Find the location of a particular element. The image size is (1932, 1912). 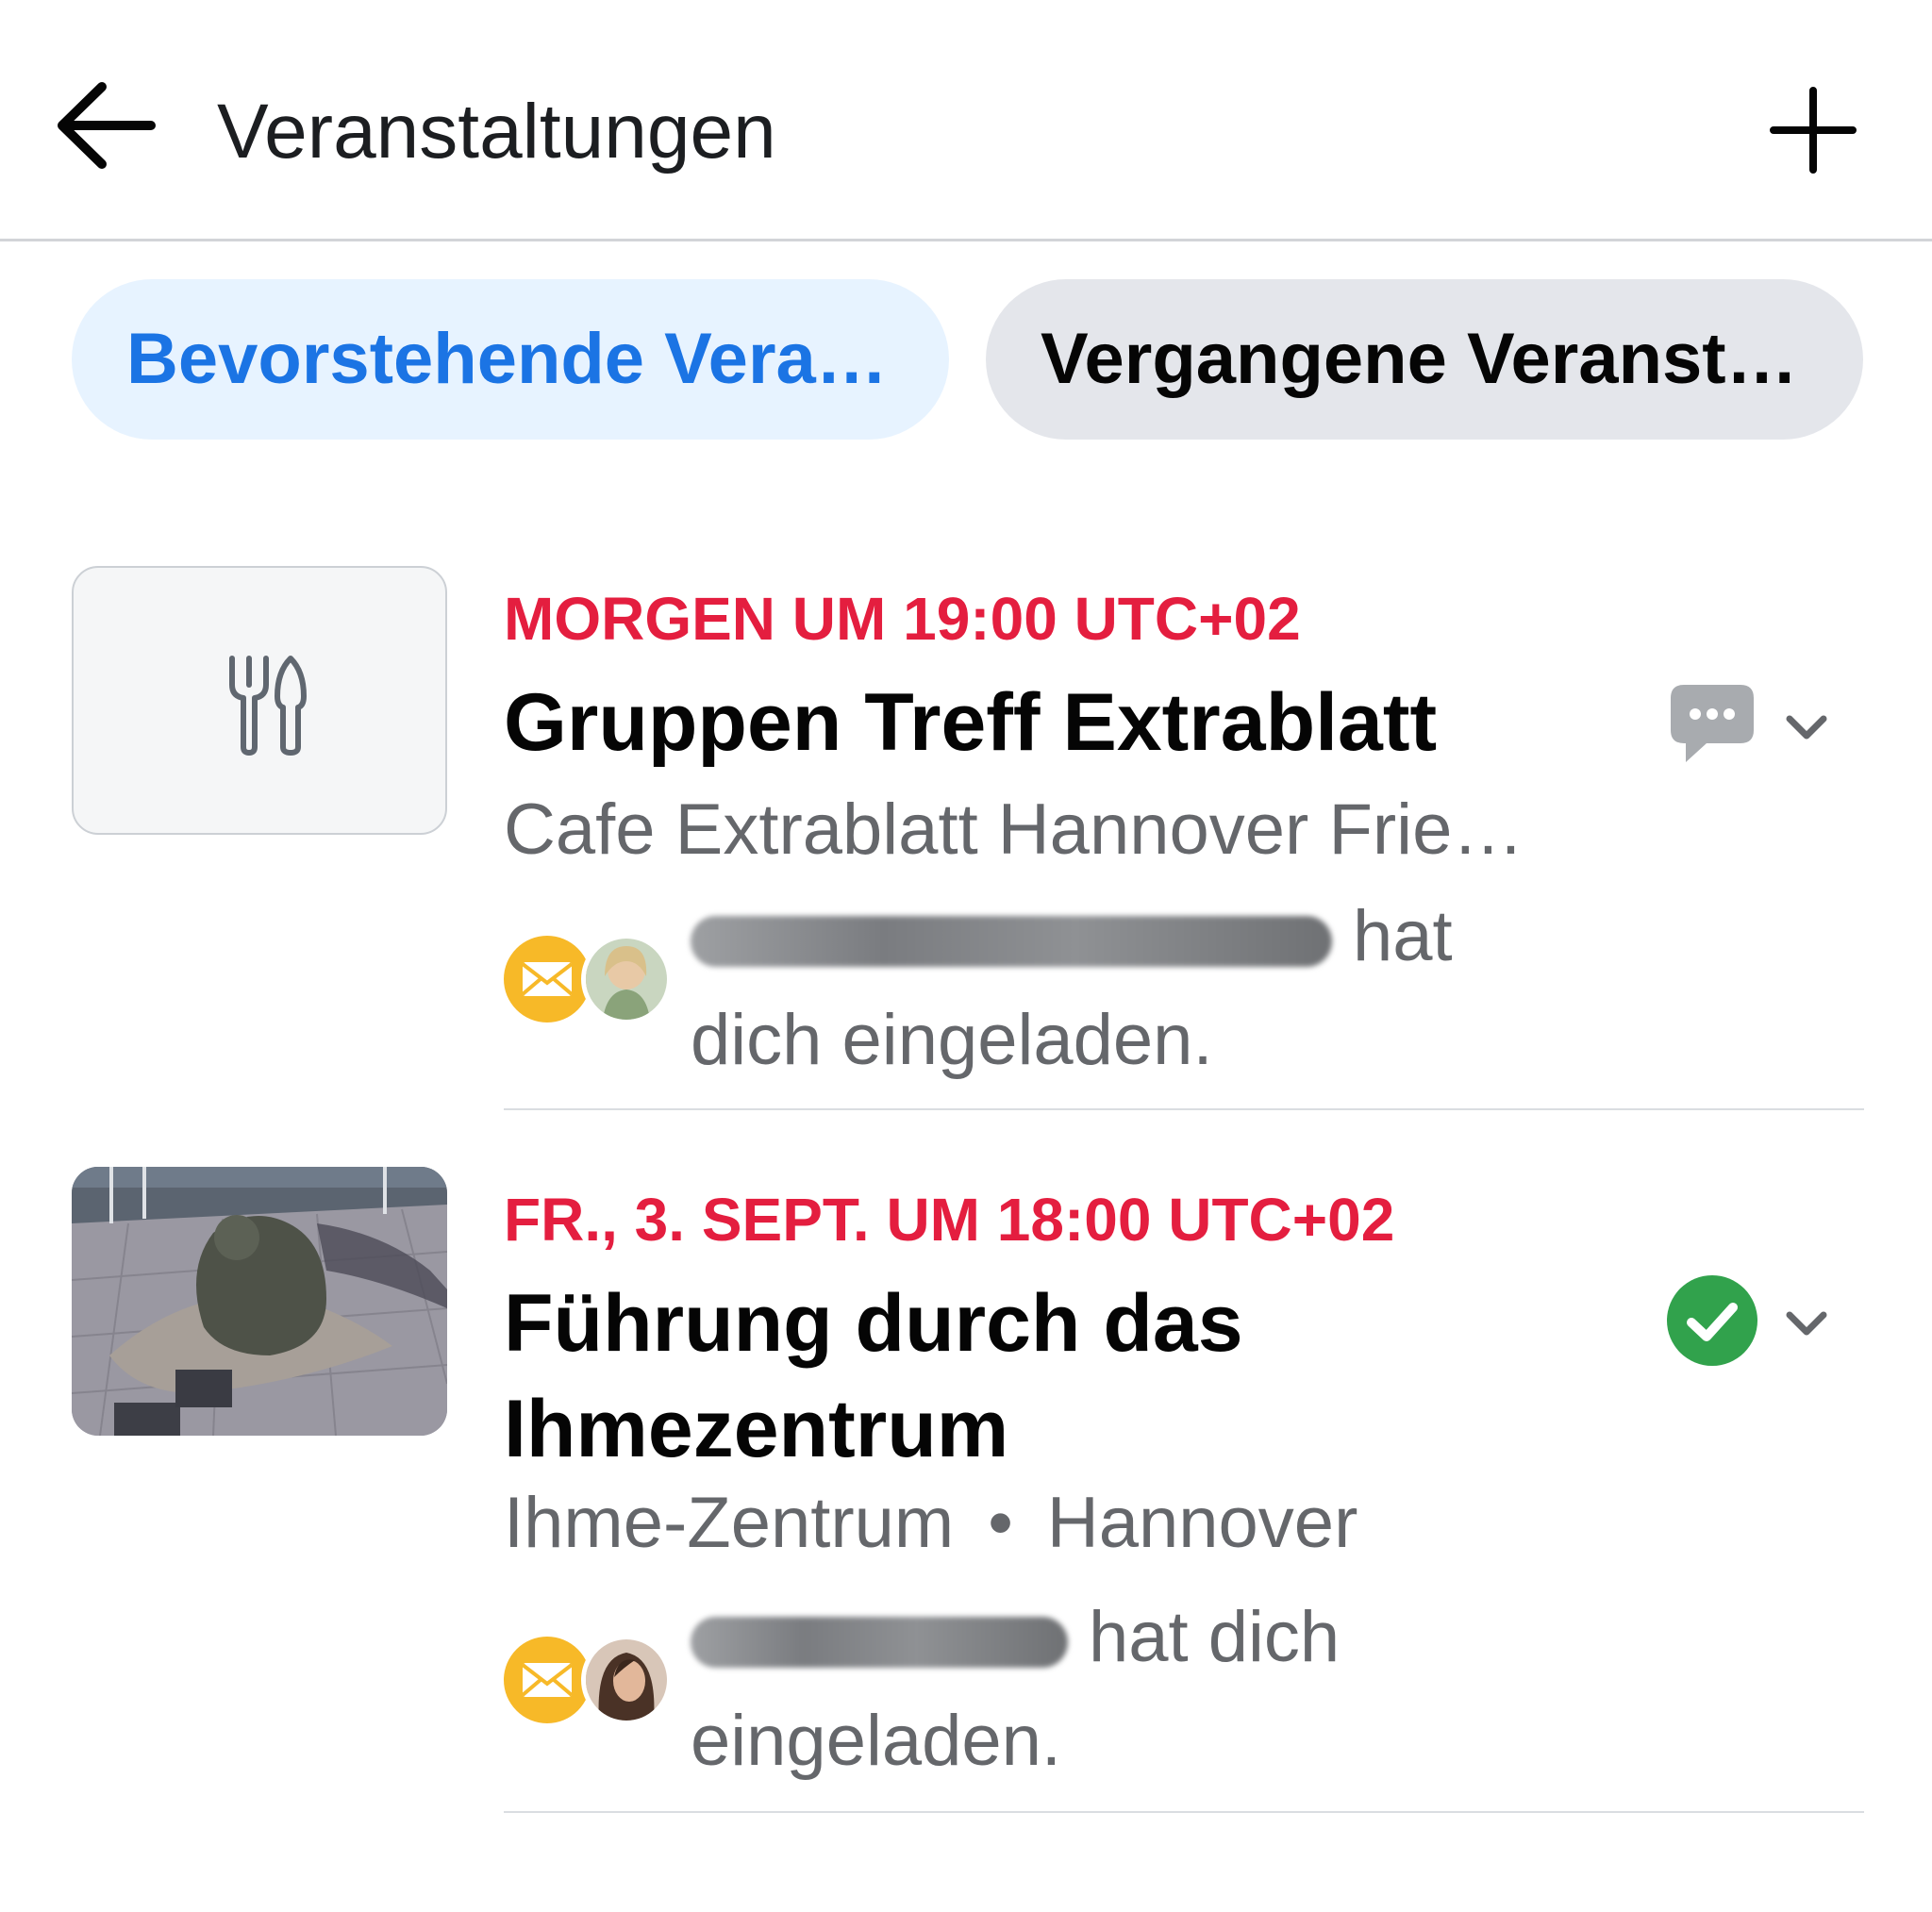

invitation-text-line1: hat is located at coordinates (1403, 936).